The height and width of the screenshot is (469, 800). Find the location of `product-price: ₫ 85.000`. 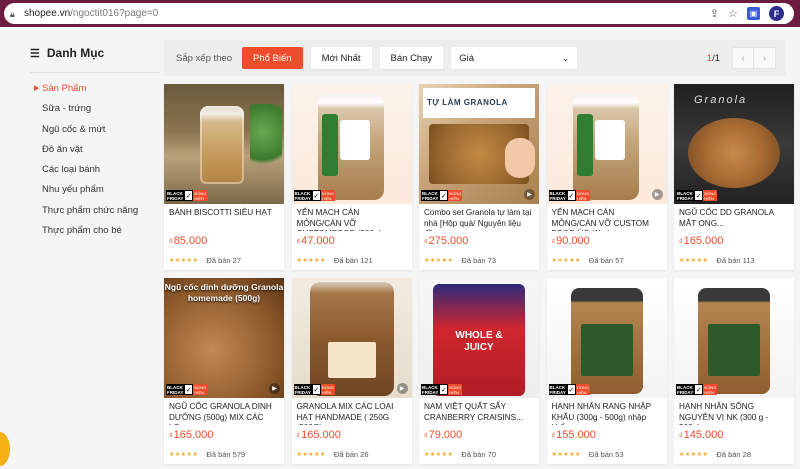

product-price: ₫ 85.000 is located at coordinates (224, 242).